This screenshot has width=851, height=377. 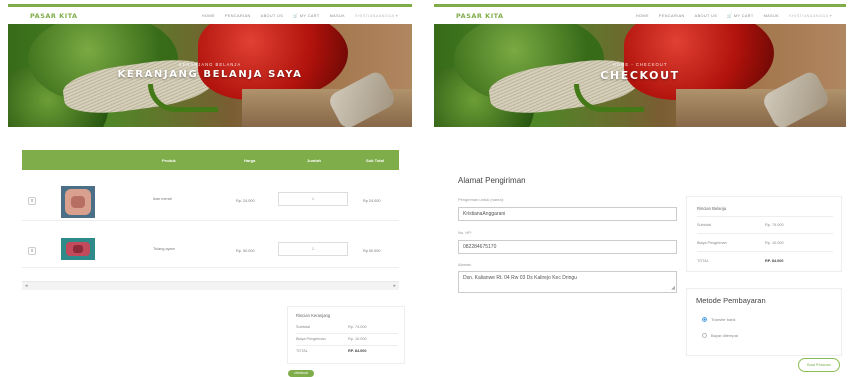 I want to click on column-header-product: Produk, so click(x=169, y=160).